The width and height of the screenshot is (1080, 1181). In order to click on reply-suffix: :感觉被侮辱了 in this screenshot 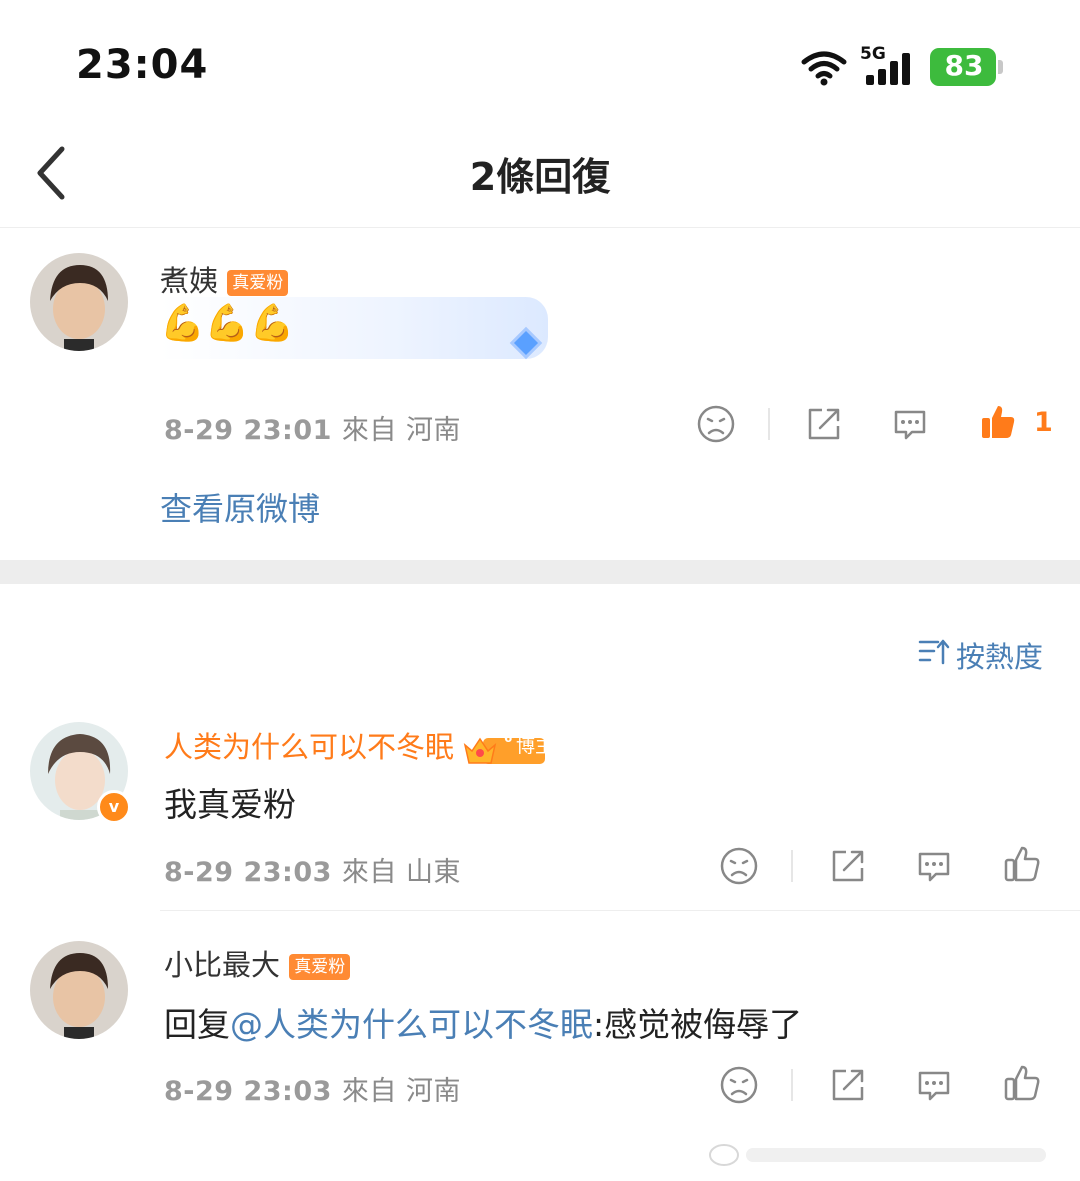, I will do `click(698, 1024)`.